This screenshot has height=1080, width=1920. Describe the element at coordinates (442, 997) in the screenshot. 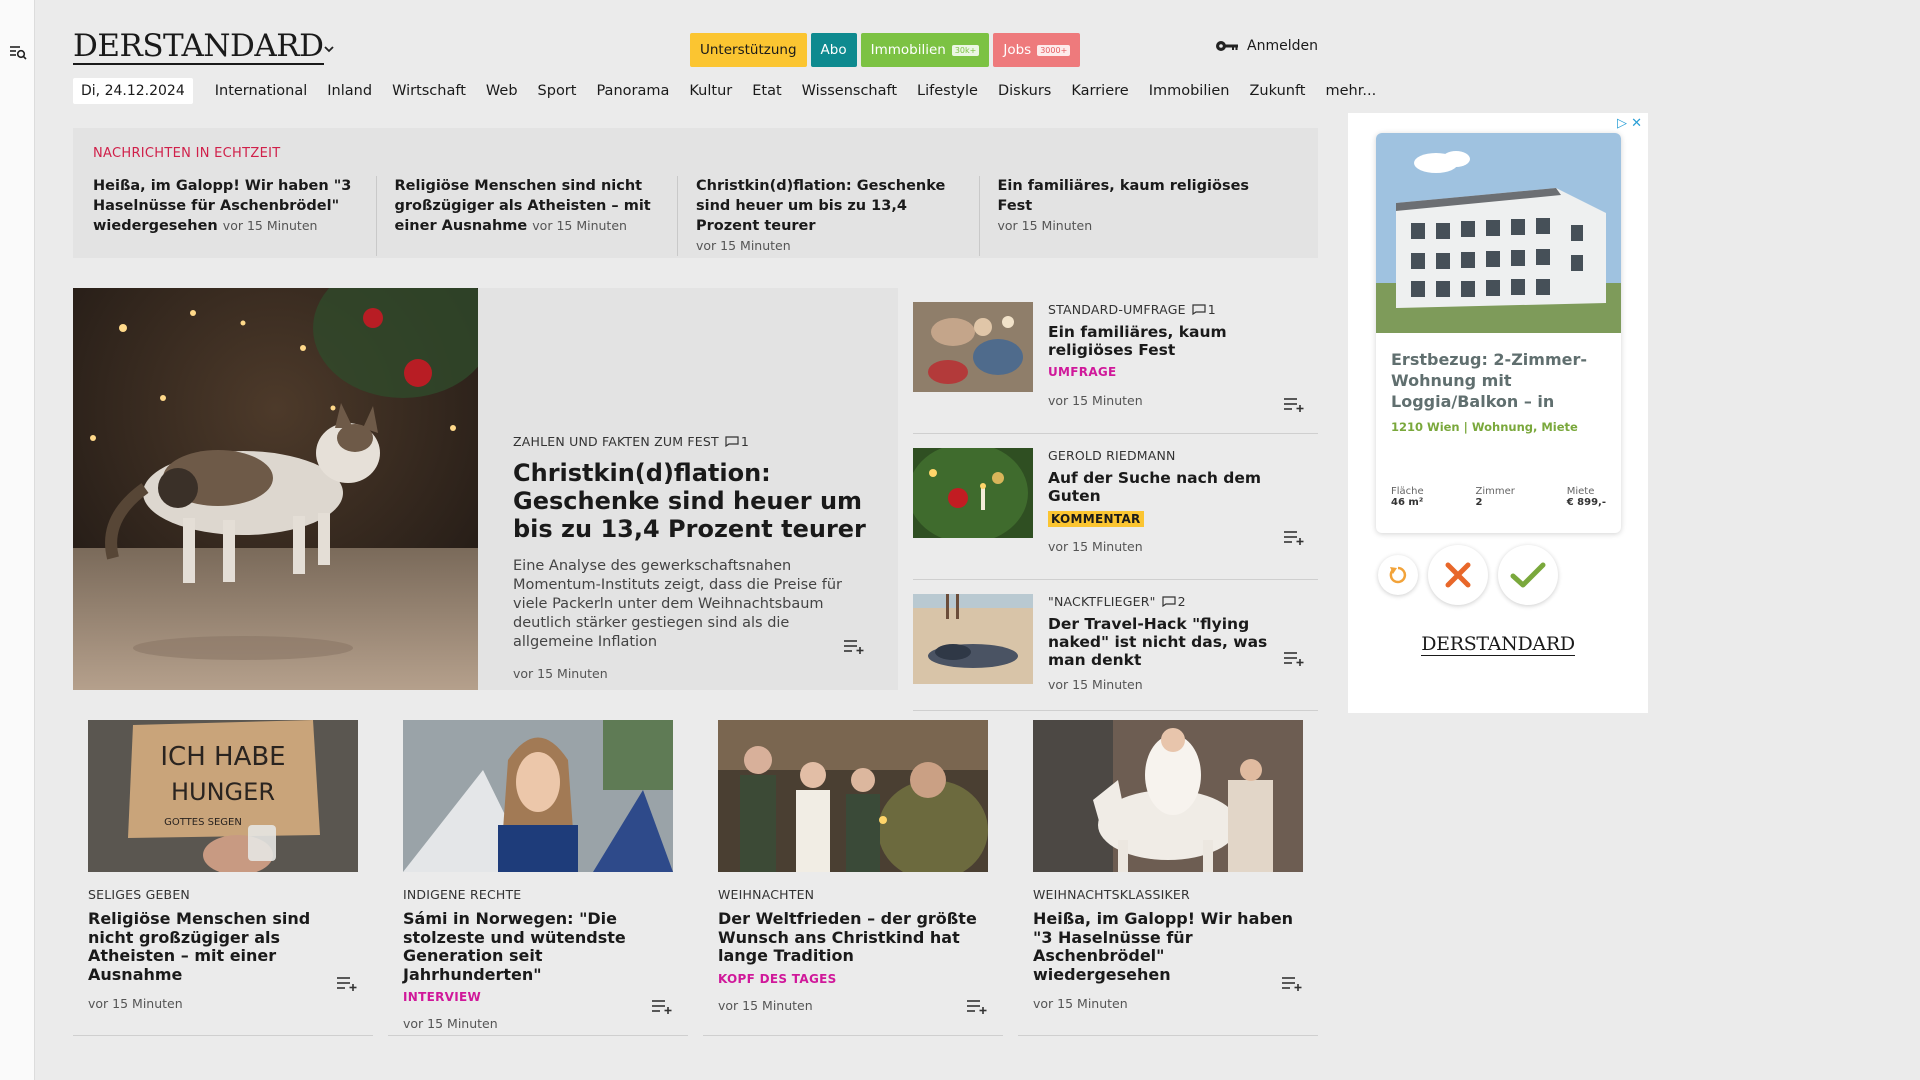

I see `category-label: INTERVIEW` at that location.